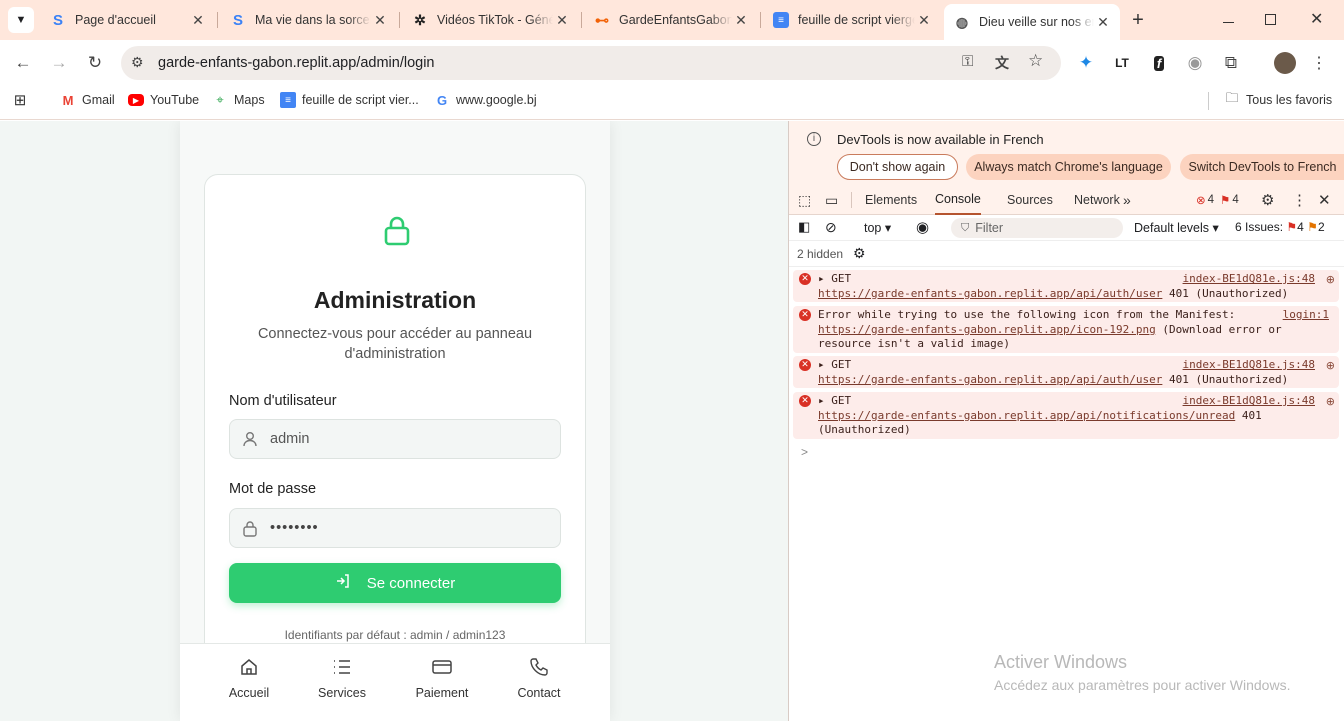 This screenshot has width=1344, height=721. Describe the element at coordinates (856, 20) in the screenshot. I see `tab-title: feuille de script vierge` at that location.